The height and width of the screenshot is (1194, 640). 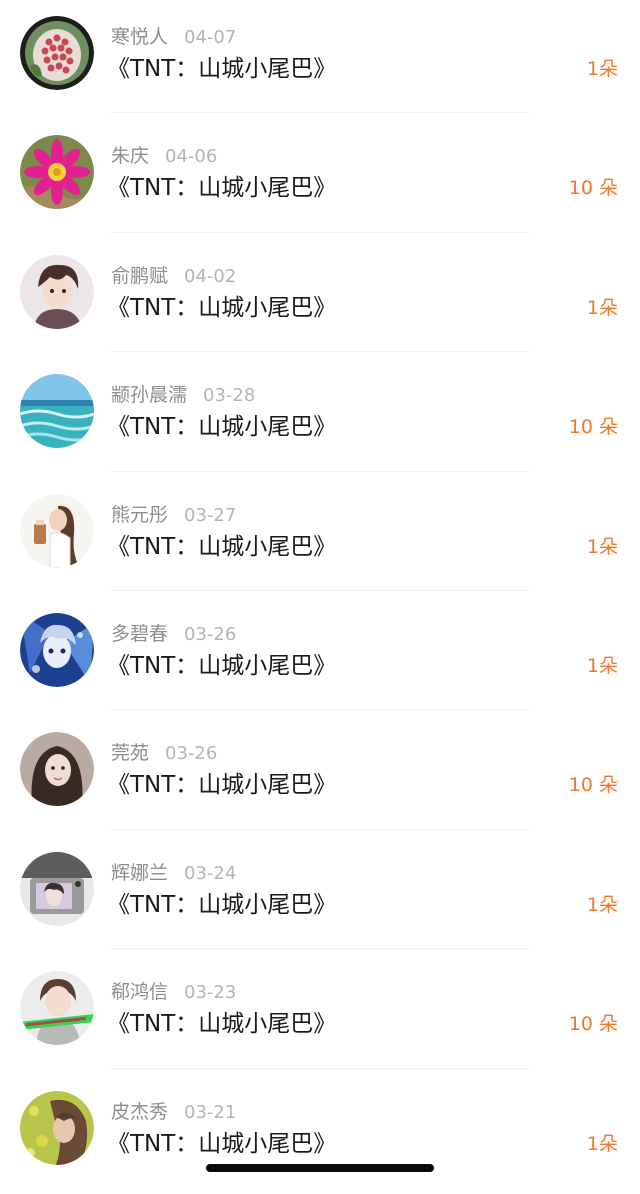 What do you see at coordinates (140, 1111) in the screenshot?
I see `user-name: 皮杰秀` at bounding box center [140, 1111].